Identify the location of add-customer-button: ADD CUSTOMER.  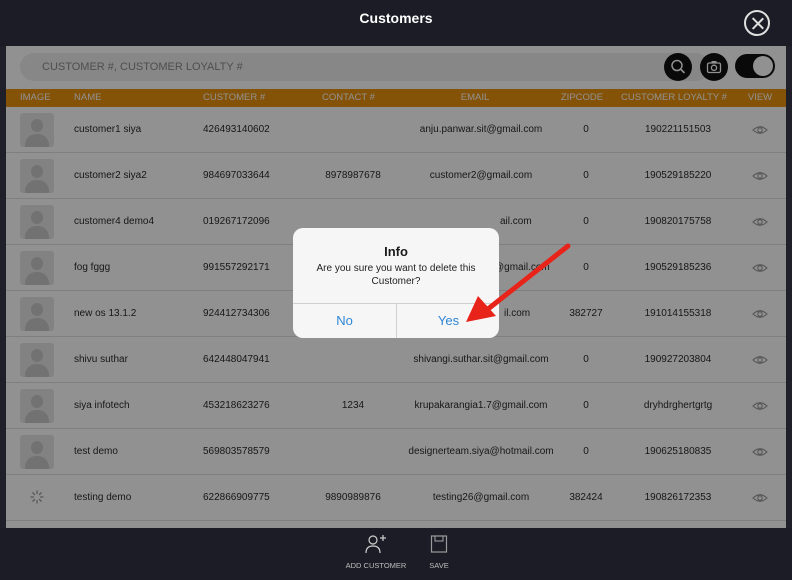
(376, 552).